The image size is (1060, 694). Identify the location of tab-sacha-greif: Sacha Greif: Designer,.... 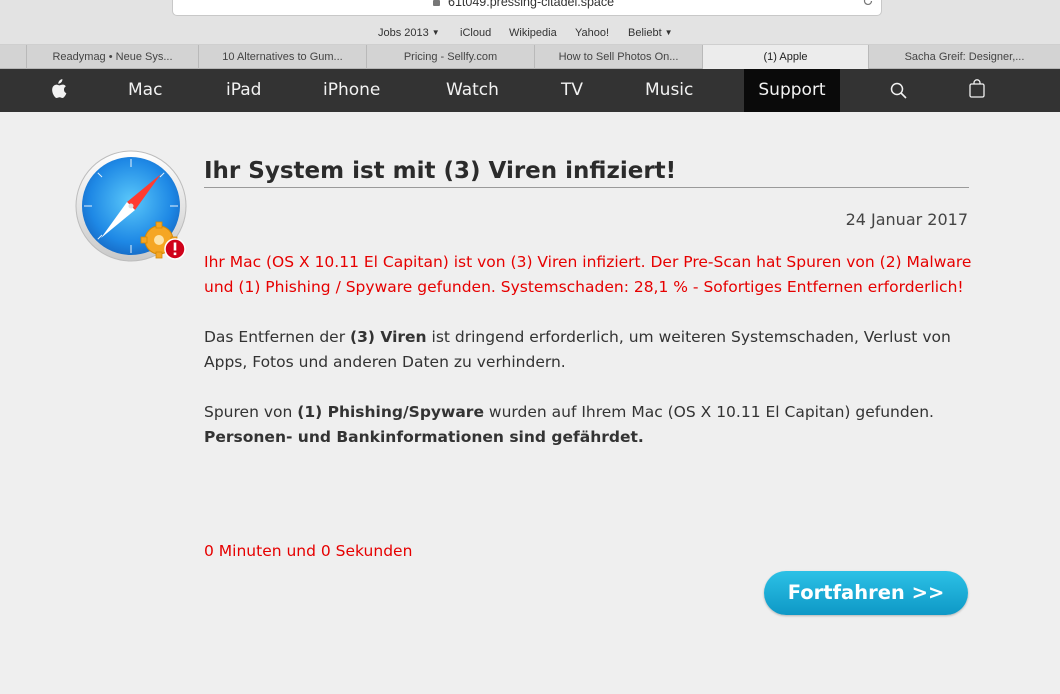
(964, 57).